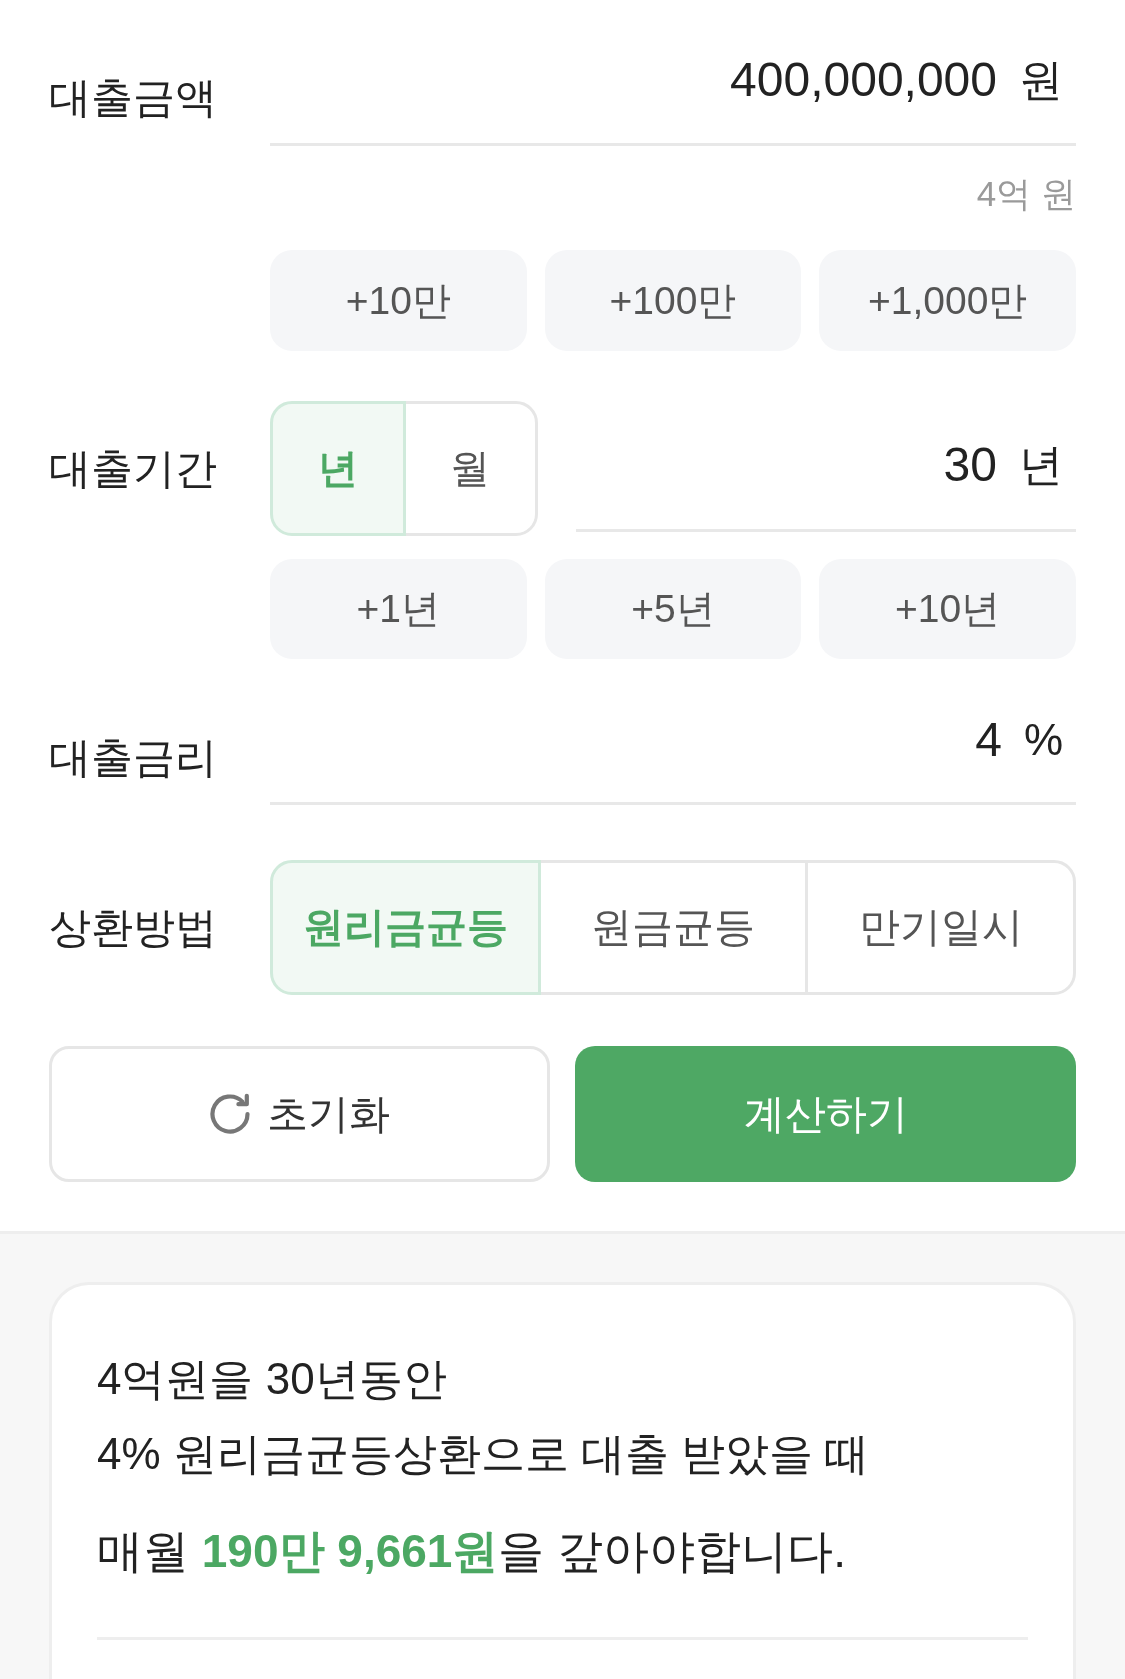 The width and height of the screenshot is (1125, 1679). Describe the element at coordinates (863, 79) in the screenshot. I see `input-value: 400,000,000` at that location.